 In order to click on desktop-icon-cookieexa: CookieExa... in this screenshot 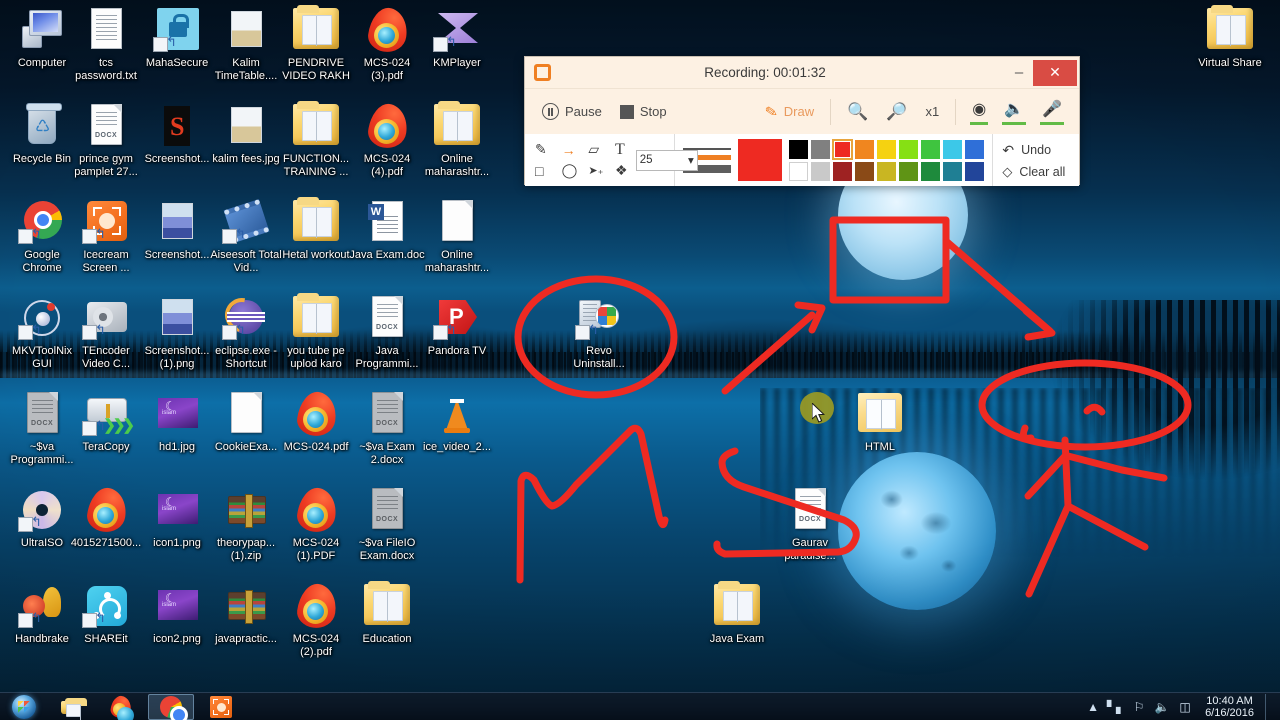, I will do `click(246, 422)`.